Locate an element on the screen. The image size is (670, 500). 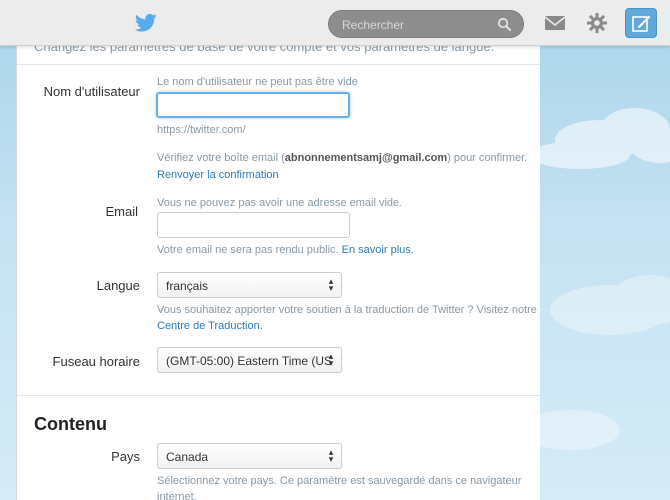
language-select: français ▴ ▾ is located at coordinates (249, 285).